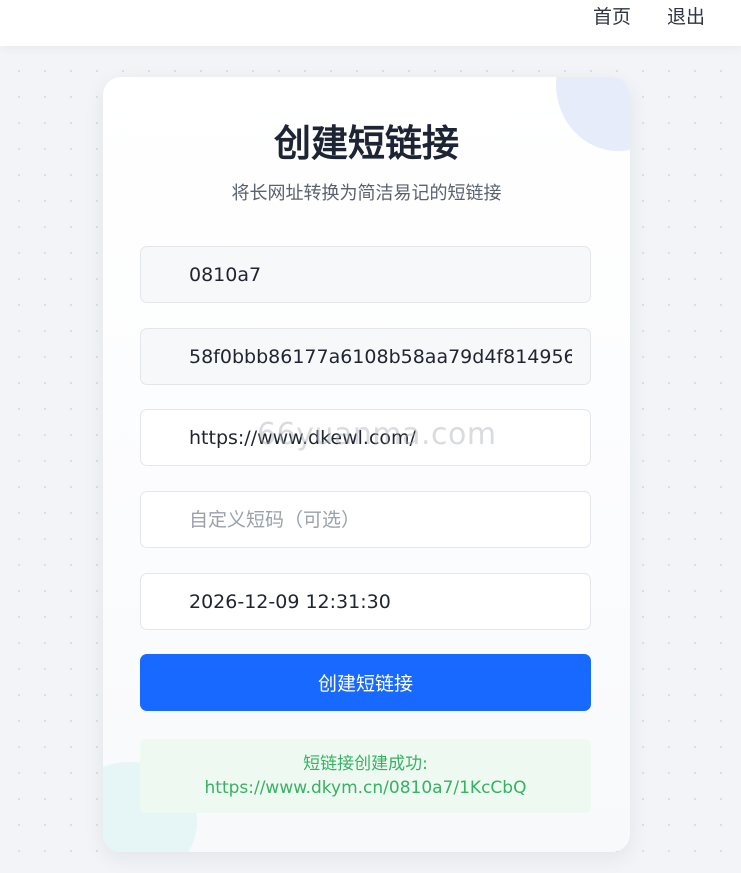  I want to click on success-message-text: 短链接创建成功:, so click(365, 764).